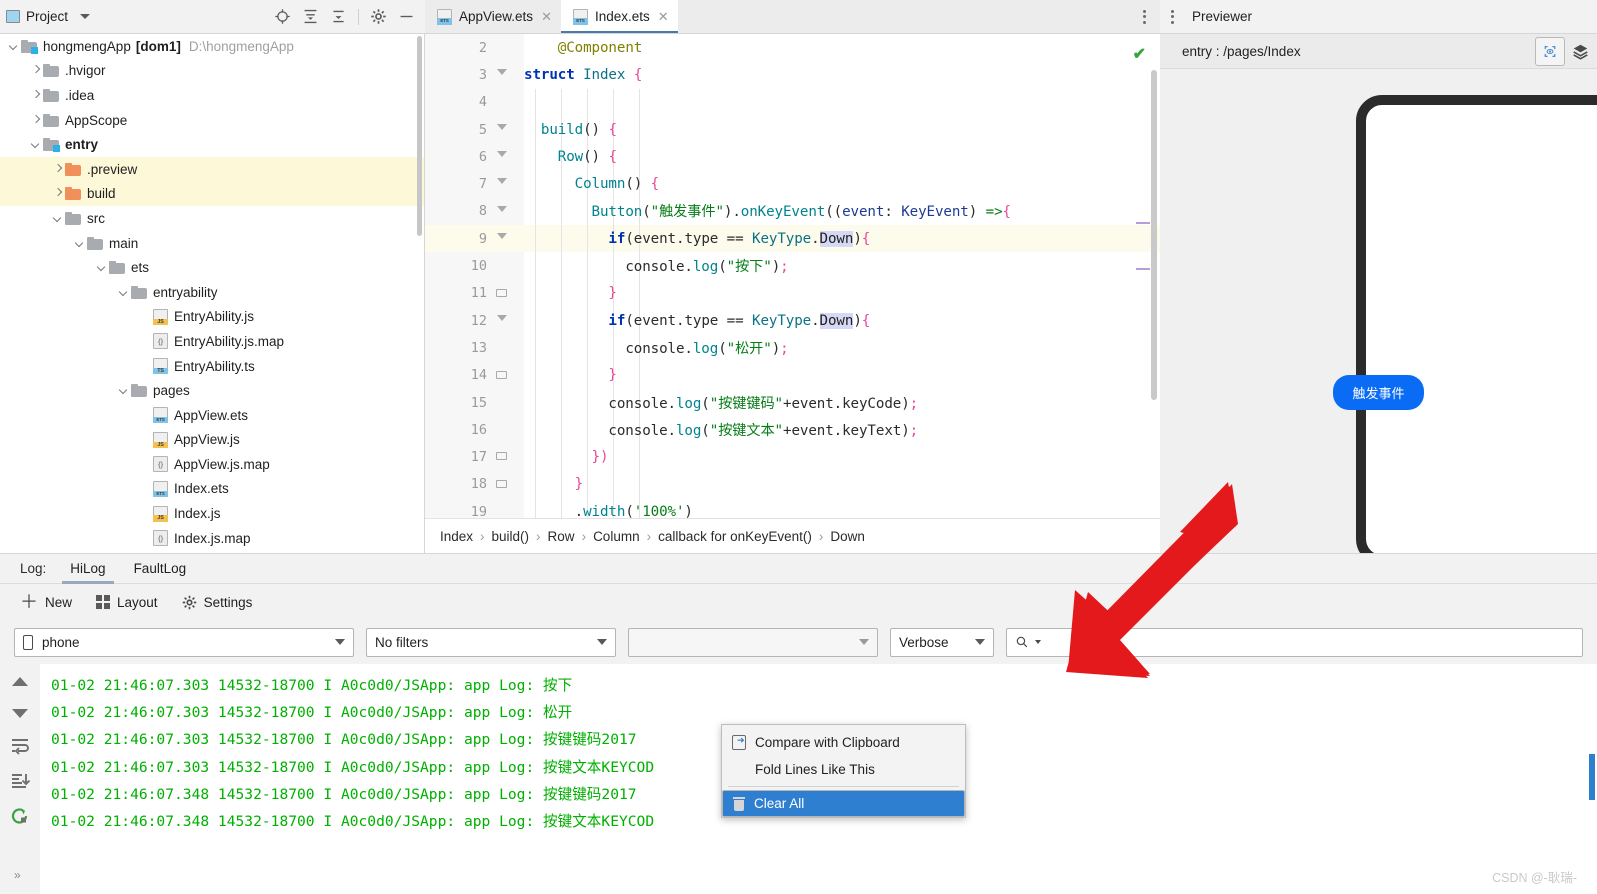 This screenshot has height=894, width=1597. What do you see at coordinates (212, 538) in the screenshot?
I see `tree-node-index-js-map: Index.js.map` at bounding box center [212, 538].